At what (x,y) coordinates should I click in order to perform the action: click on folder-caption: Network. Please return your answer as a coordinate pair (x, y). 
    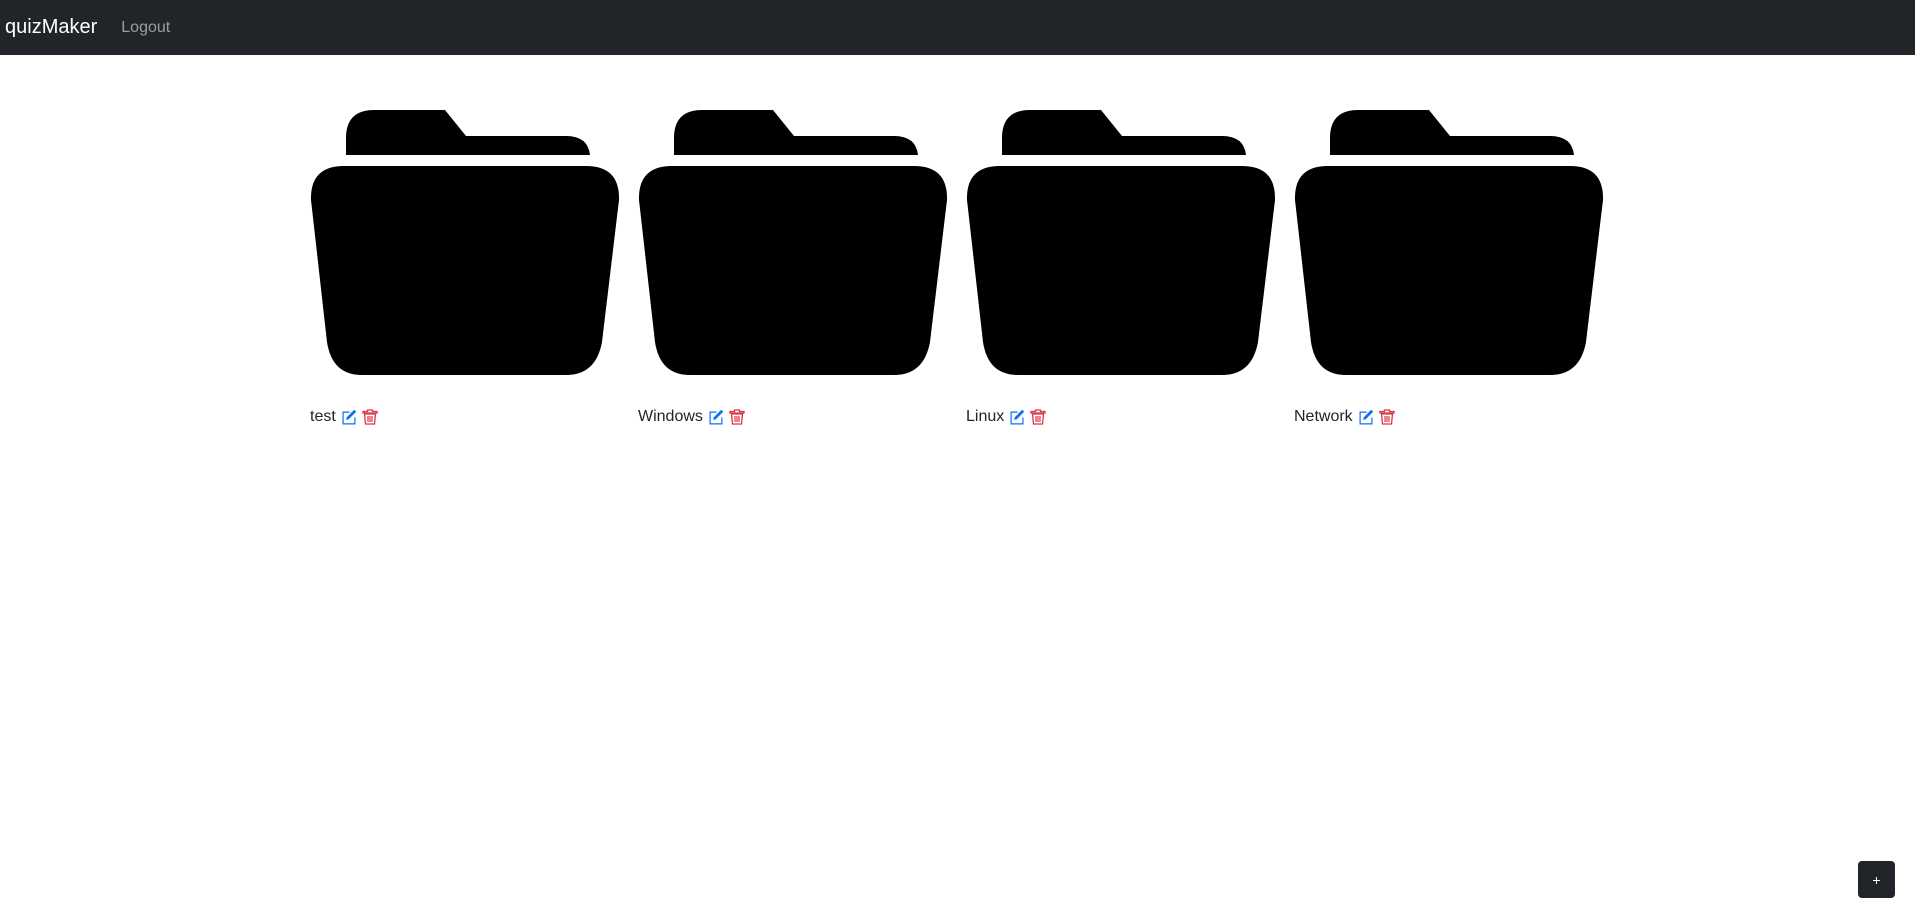
    Looking at the image, I should click on (1458, 417).